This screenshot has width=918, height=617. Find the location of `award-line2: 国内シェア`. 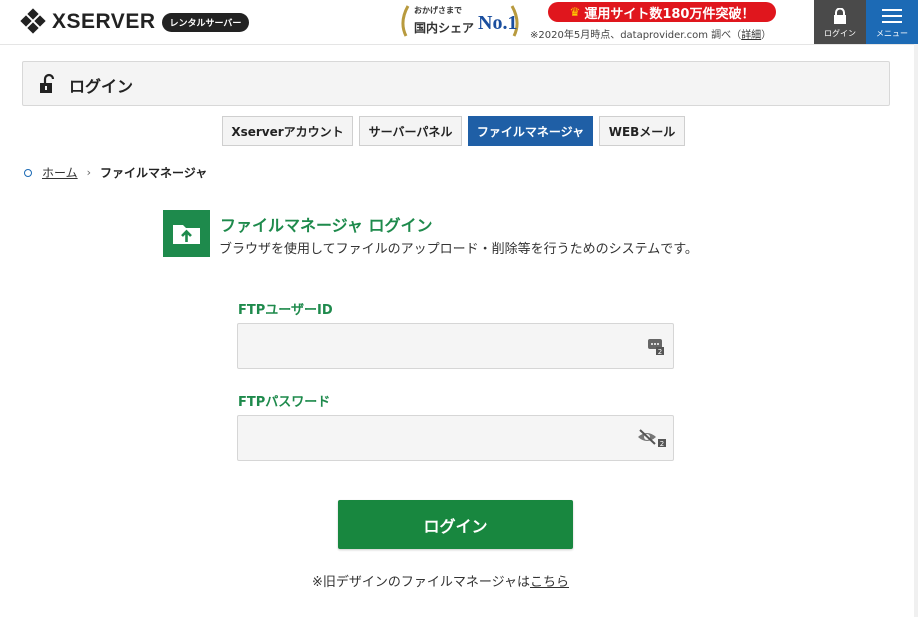

award-line2: 国内シェア is located at coordinates (444, 28).